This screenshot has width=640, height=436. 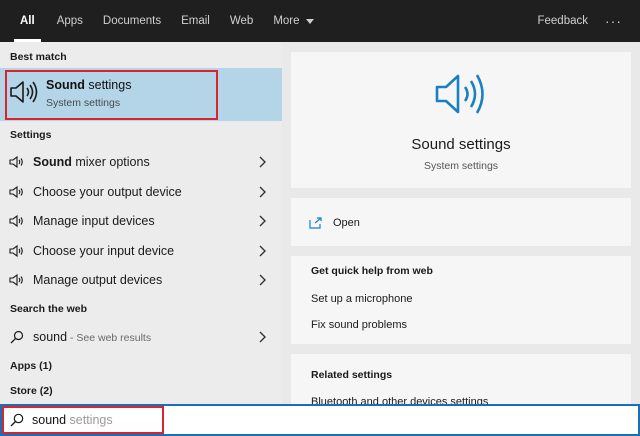 What do you see at coordinates (70, 21) in the screenshot?
I see `tab-apps: Apps` at bounding box center [70, 21].